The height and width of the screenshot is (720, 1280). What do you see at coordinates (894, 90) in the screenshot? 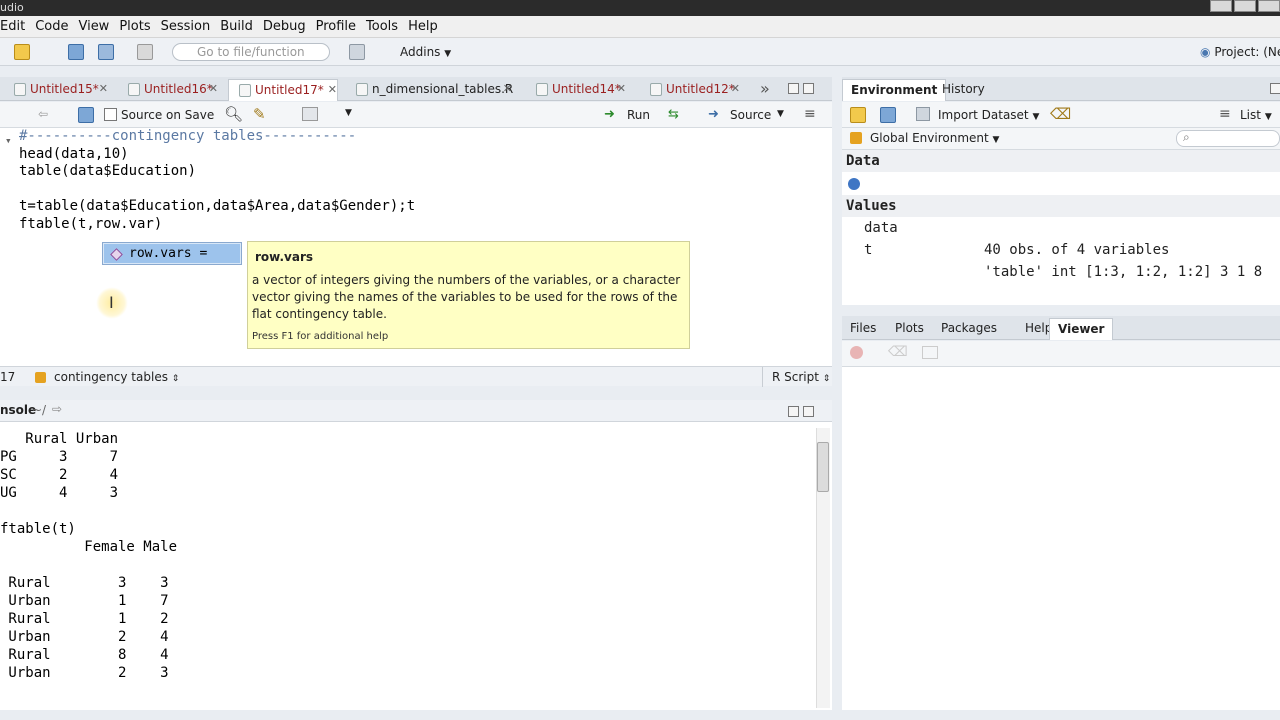
I see `tab-environment: Environment` at bounding box center [894, 90].